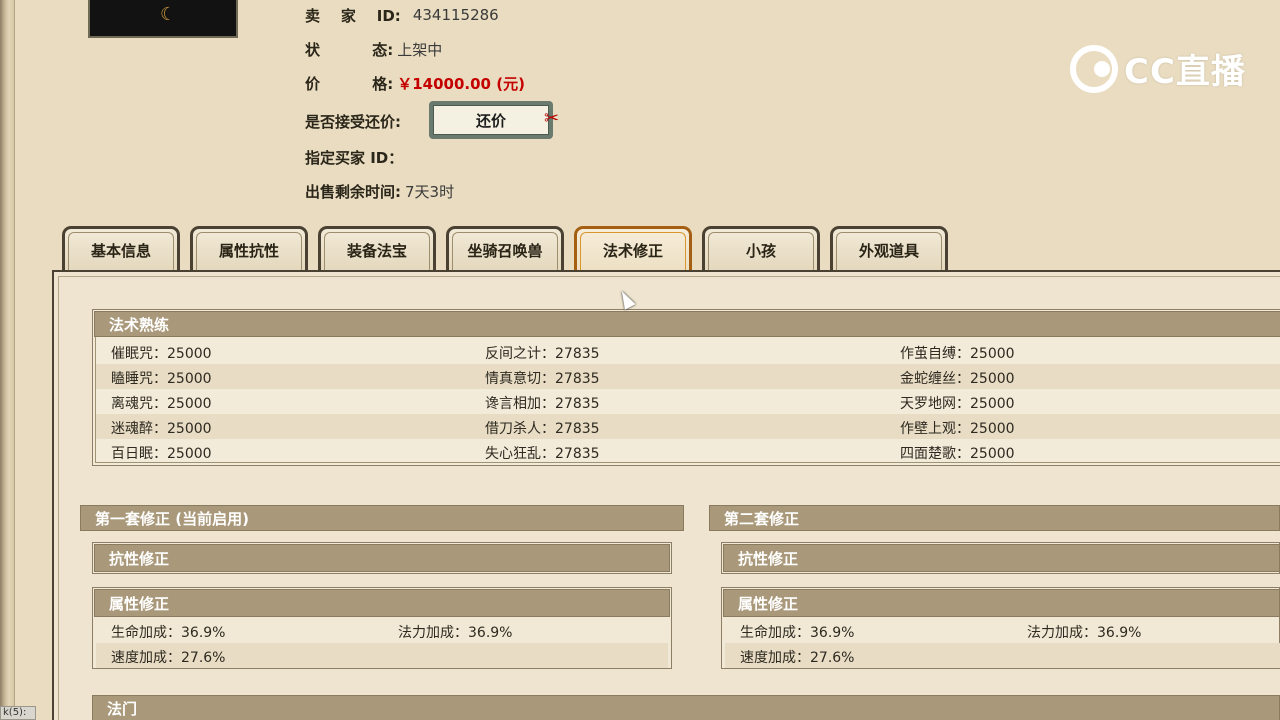 Image resolution: width=1280 pixels, height=720 pixels. I want to click on skill-cell: 金蛇缠丝：25000, so click(957, 379).